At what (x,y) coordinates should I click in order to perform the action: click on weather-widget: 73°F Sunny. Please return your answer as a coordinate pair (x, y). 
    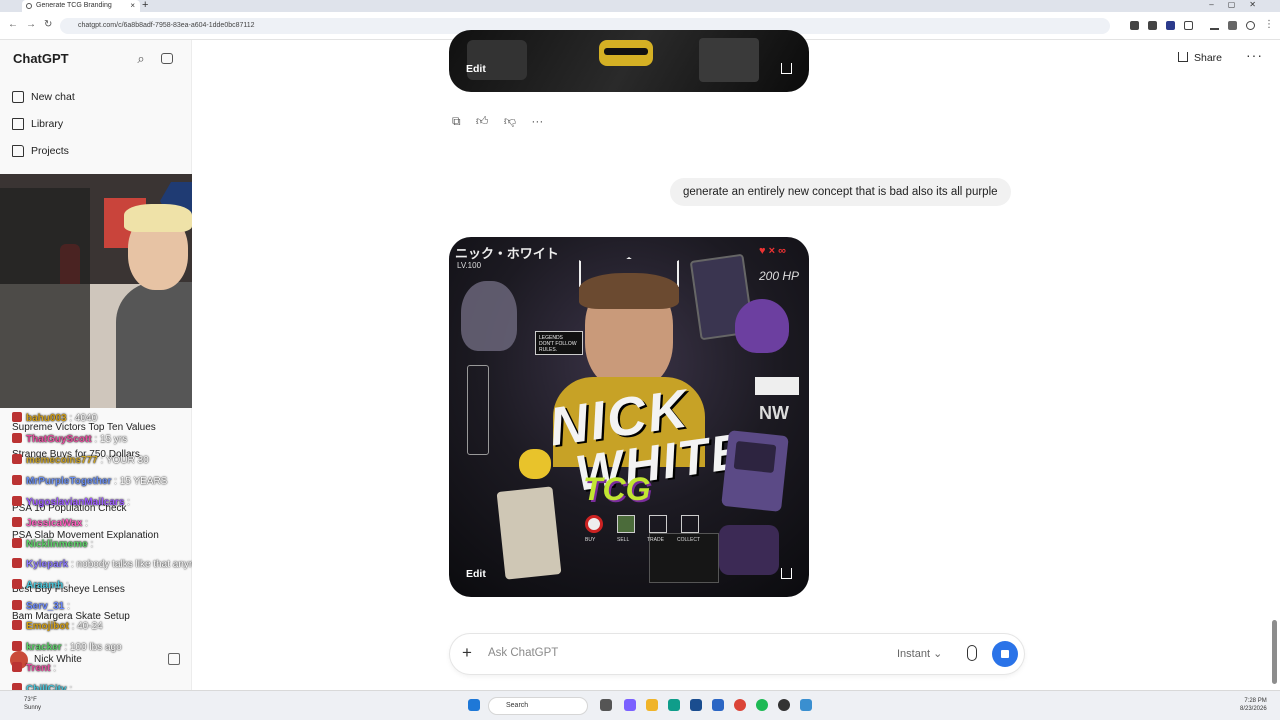
    Looking at the image, I should click on (32, 704).